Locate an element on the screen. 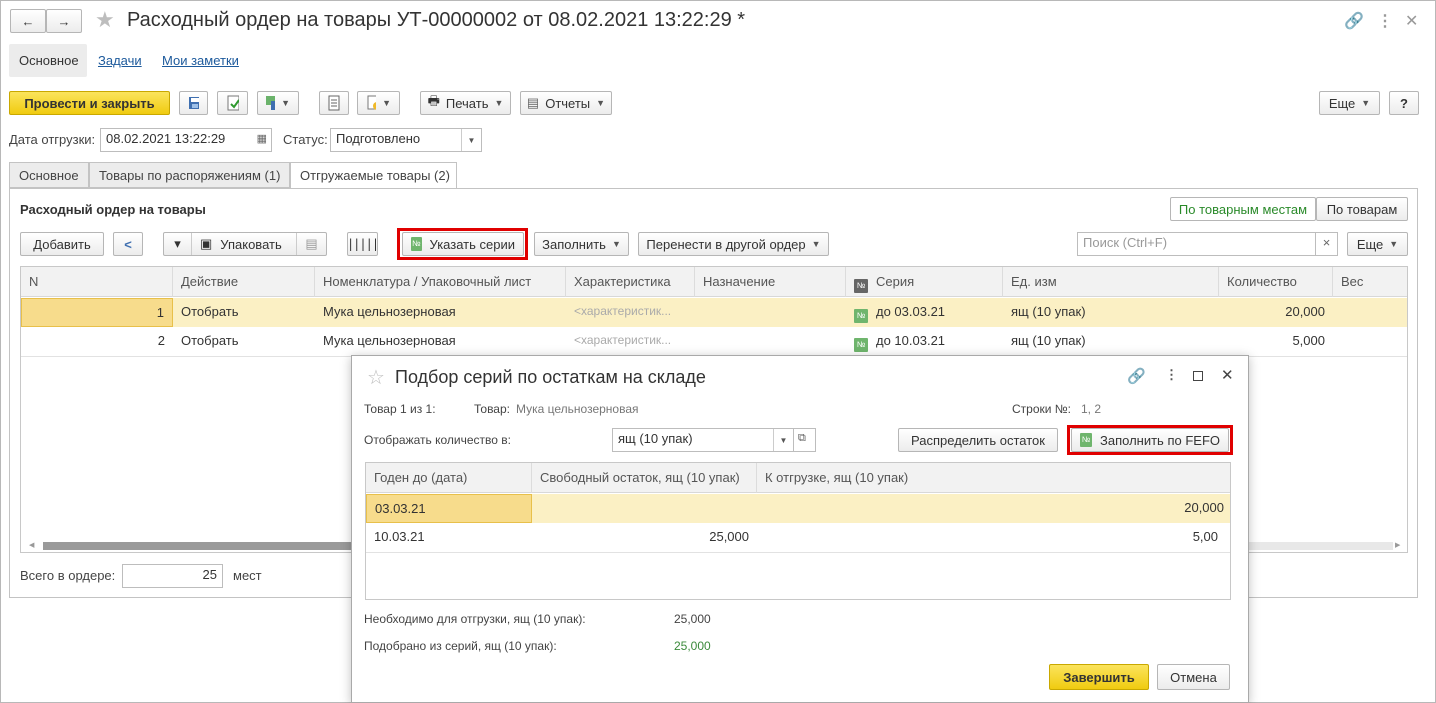  cell-free: 25,000 is located at coordinates (644, 537).